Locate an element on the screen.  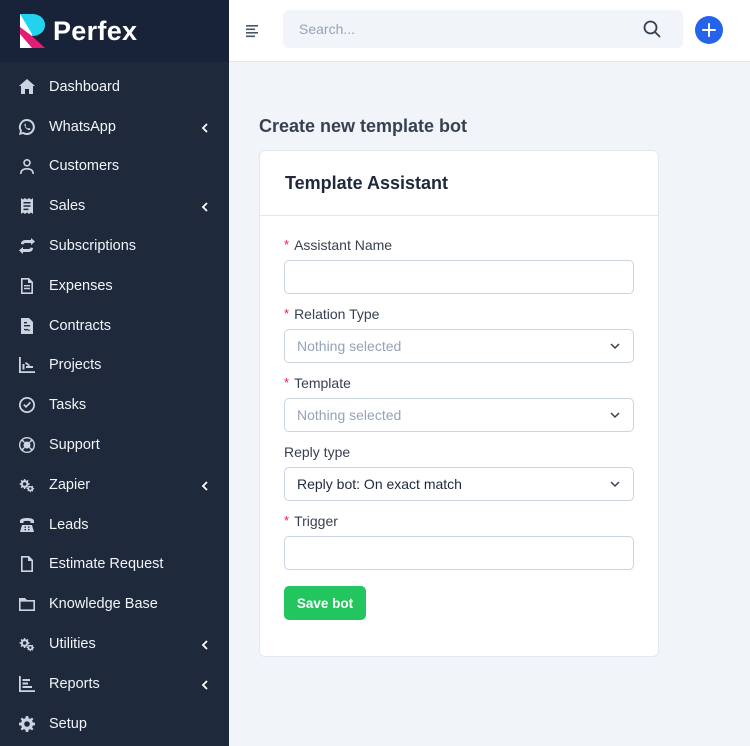
sidebar-item-customers: Customers is located at coordinates (114, 167).